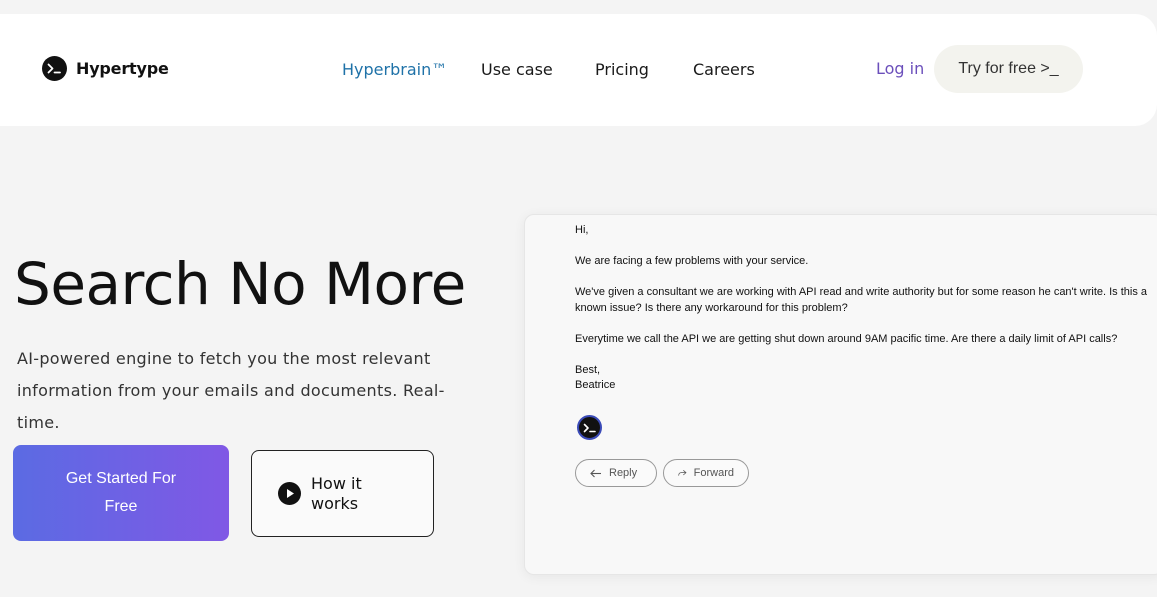  I want to click on forward-button: Forward, so click(706, 473).